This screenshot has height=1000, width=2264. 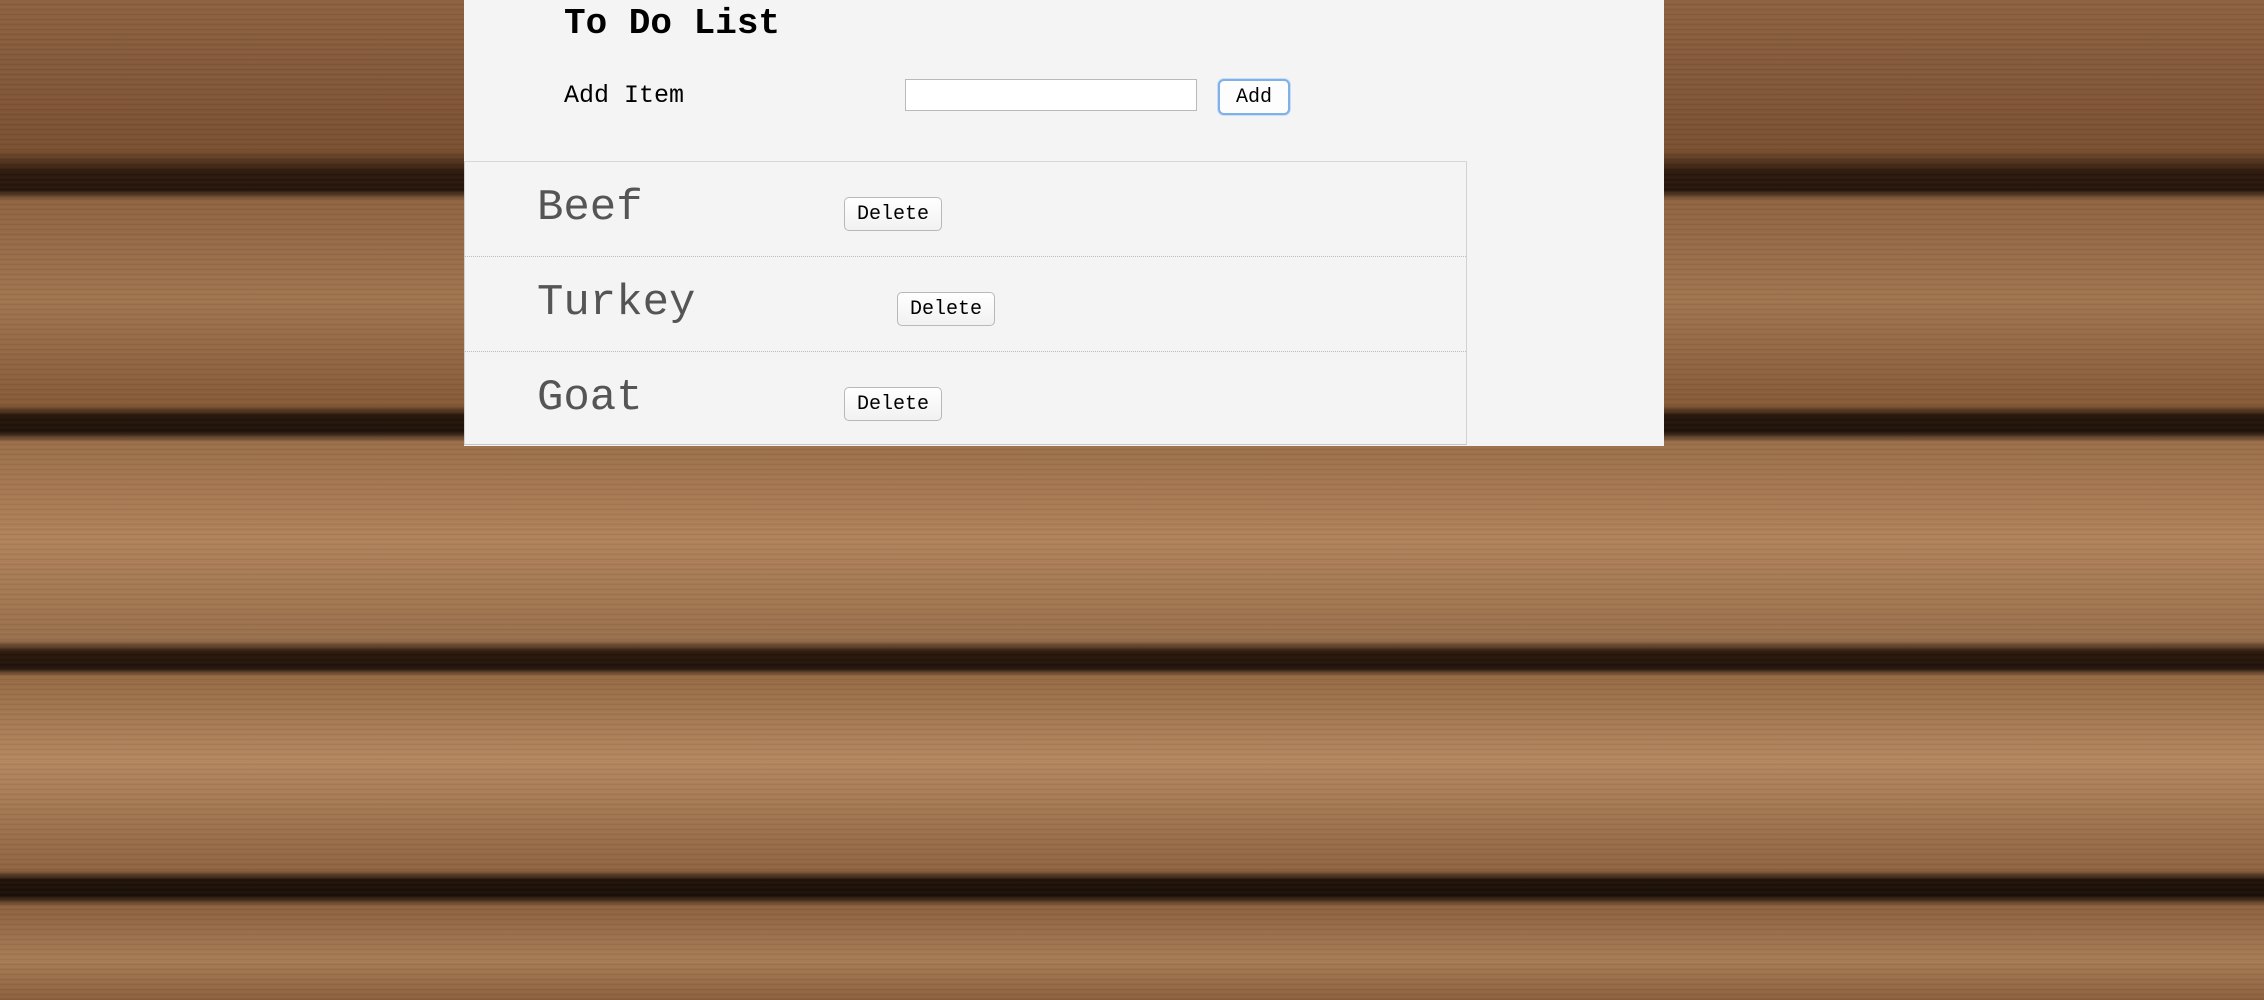 I want to click on todo-list: Beef Delete Turkey Delete Goat Delete, so click(x=965, y=303).